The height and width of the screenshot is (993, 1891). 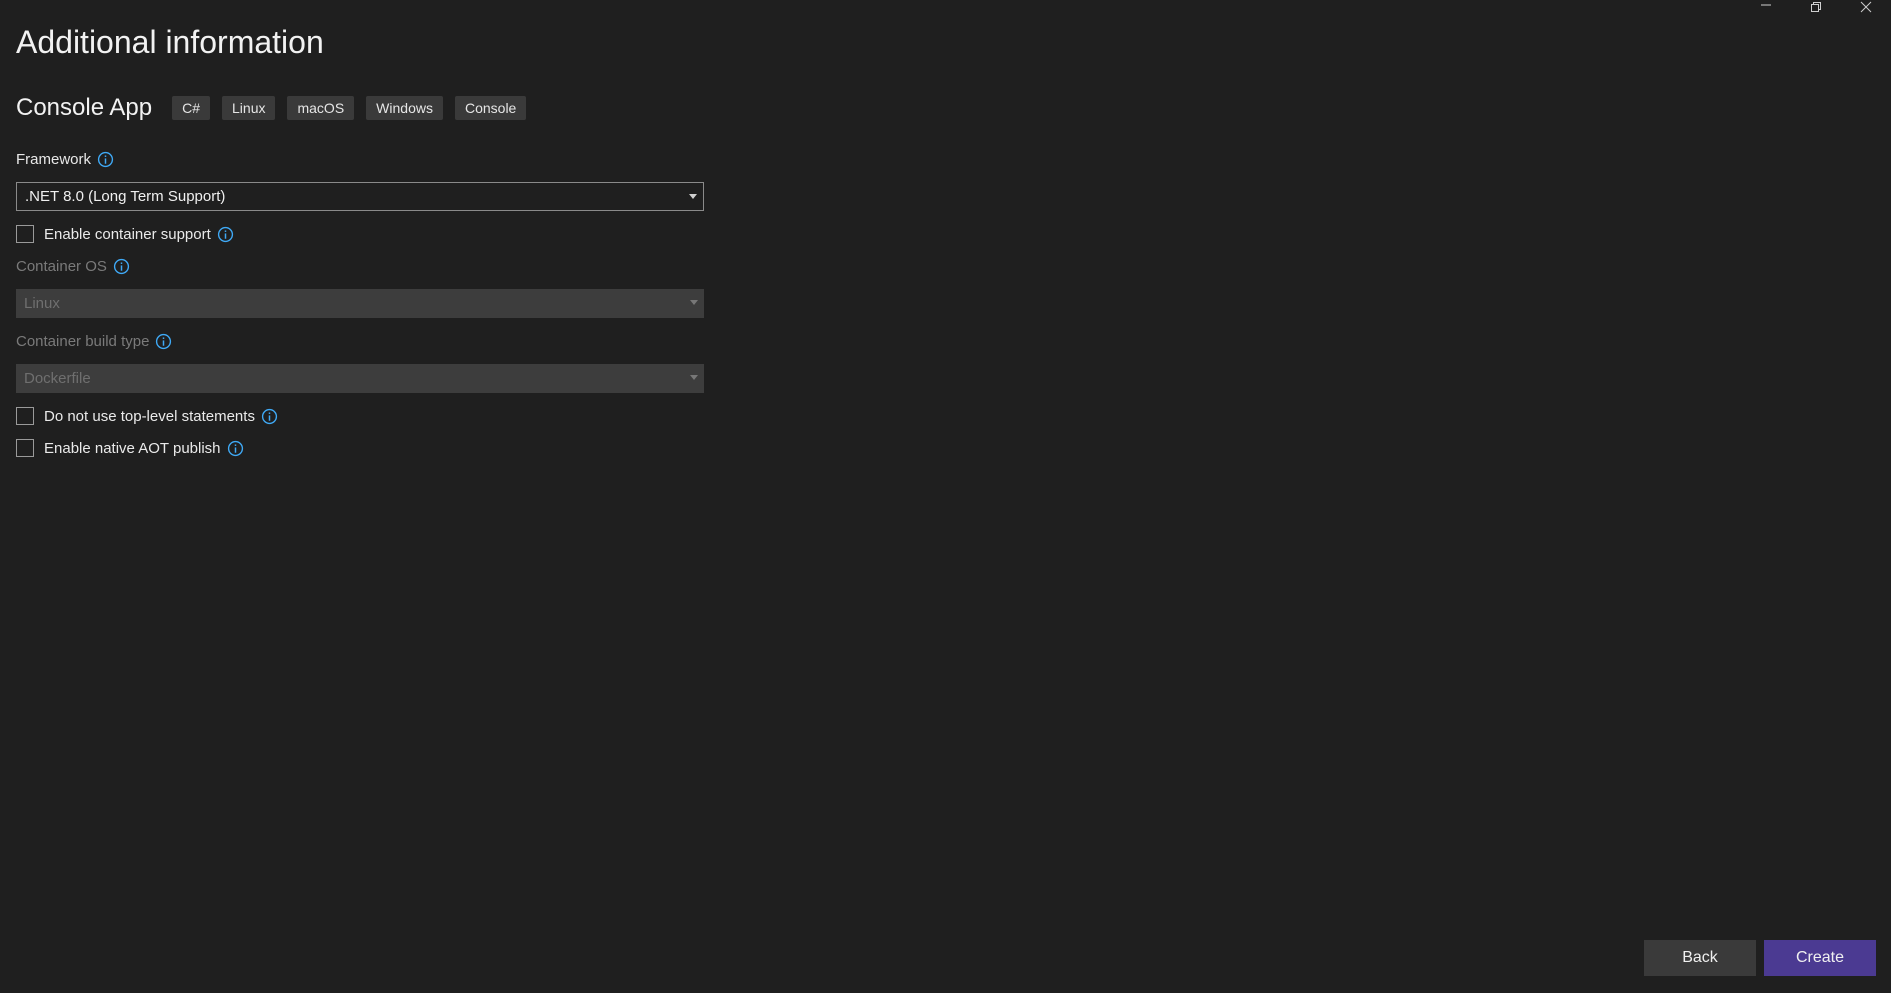 What do you see at coordinates (25, 234) in the screenshot?
I see `container-support-checkbox` at bounding box center [25, 234].